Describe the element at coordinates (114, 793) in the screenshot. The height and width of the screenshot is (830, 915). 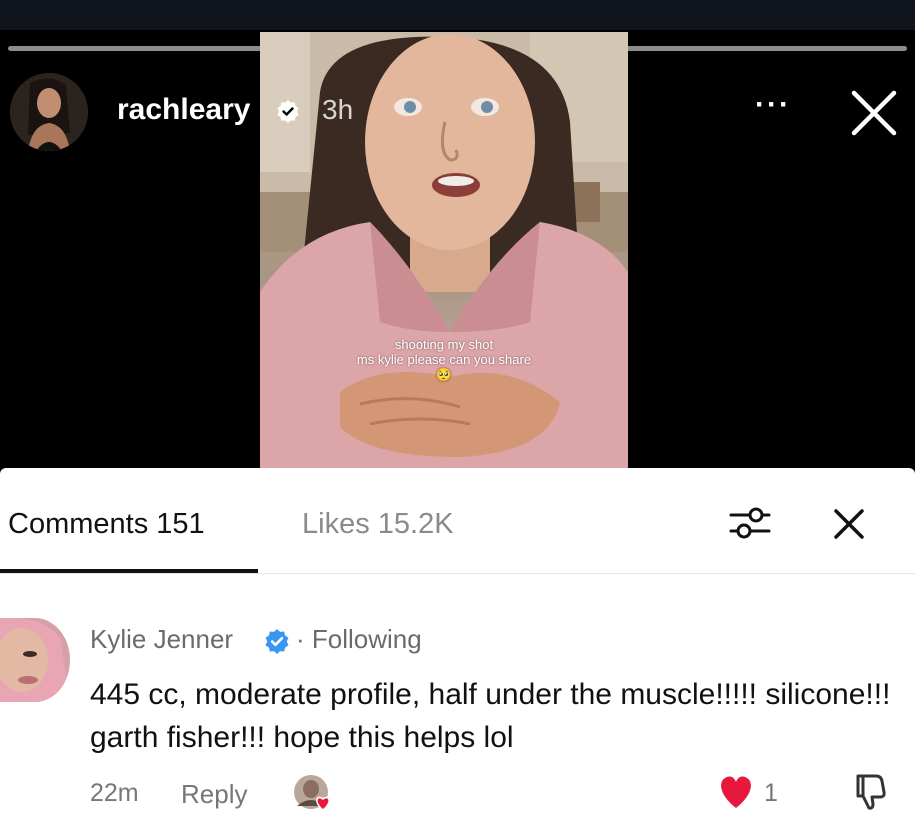
I see `comment-time: 22m` at that location.